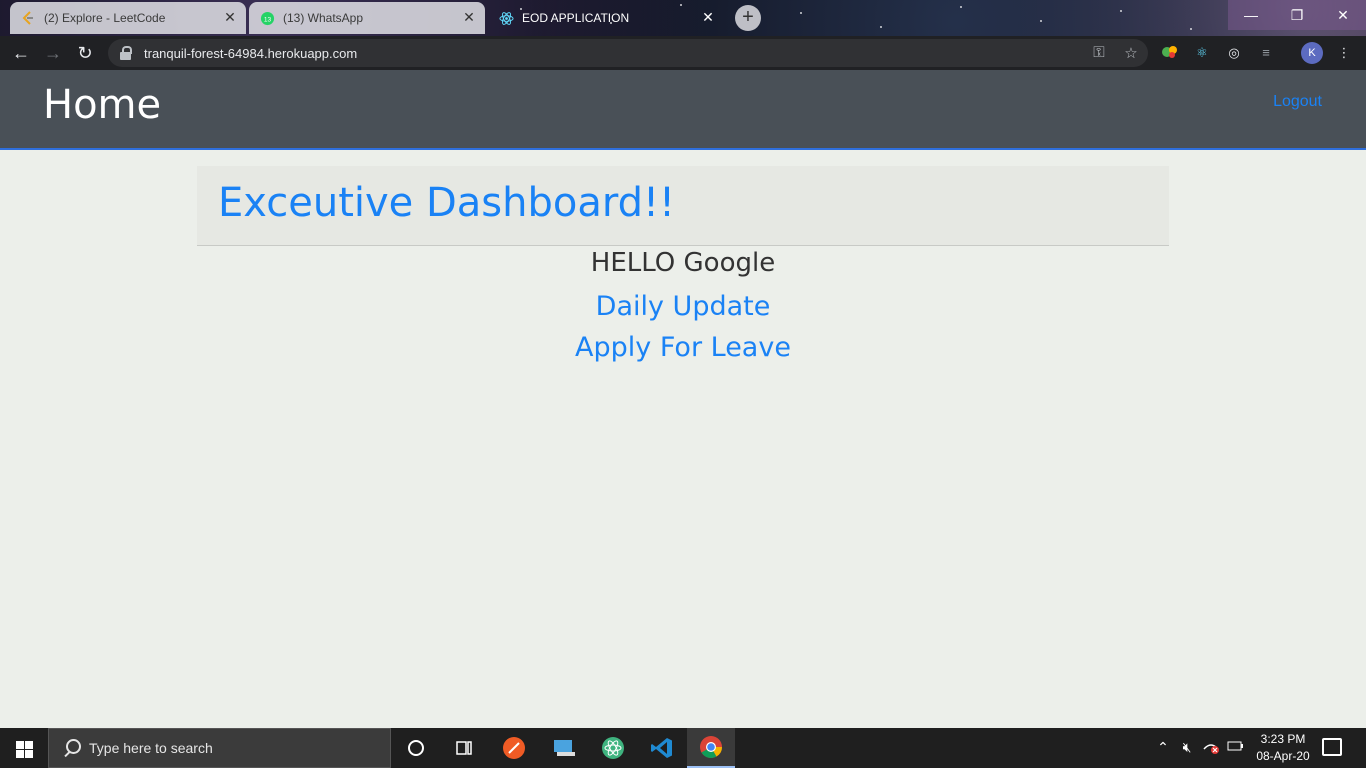 This screenshot has height=768, width=1366. Describe the element at coordinates (1266, 53) in the screenshot. I see `media-control-icon: ≡` at that location.